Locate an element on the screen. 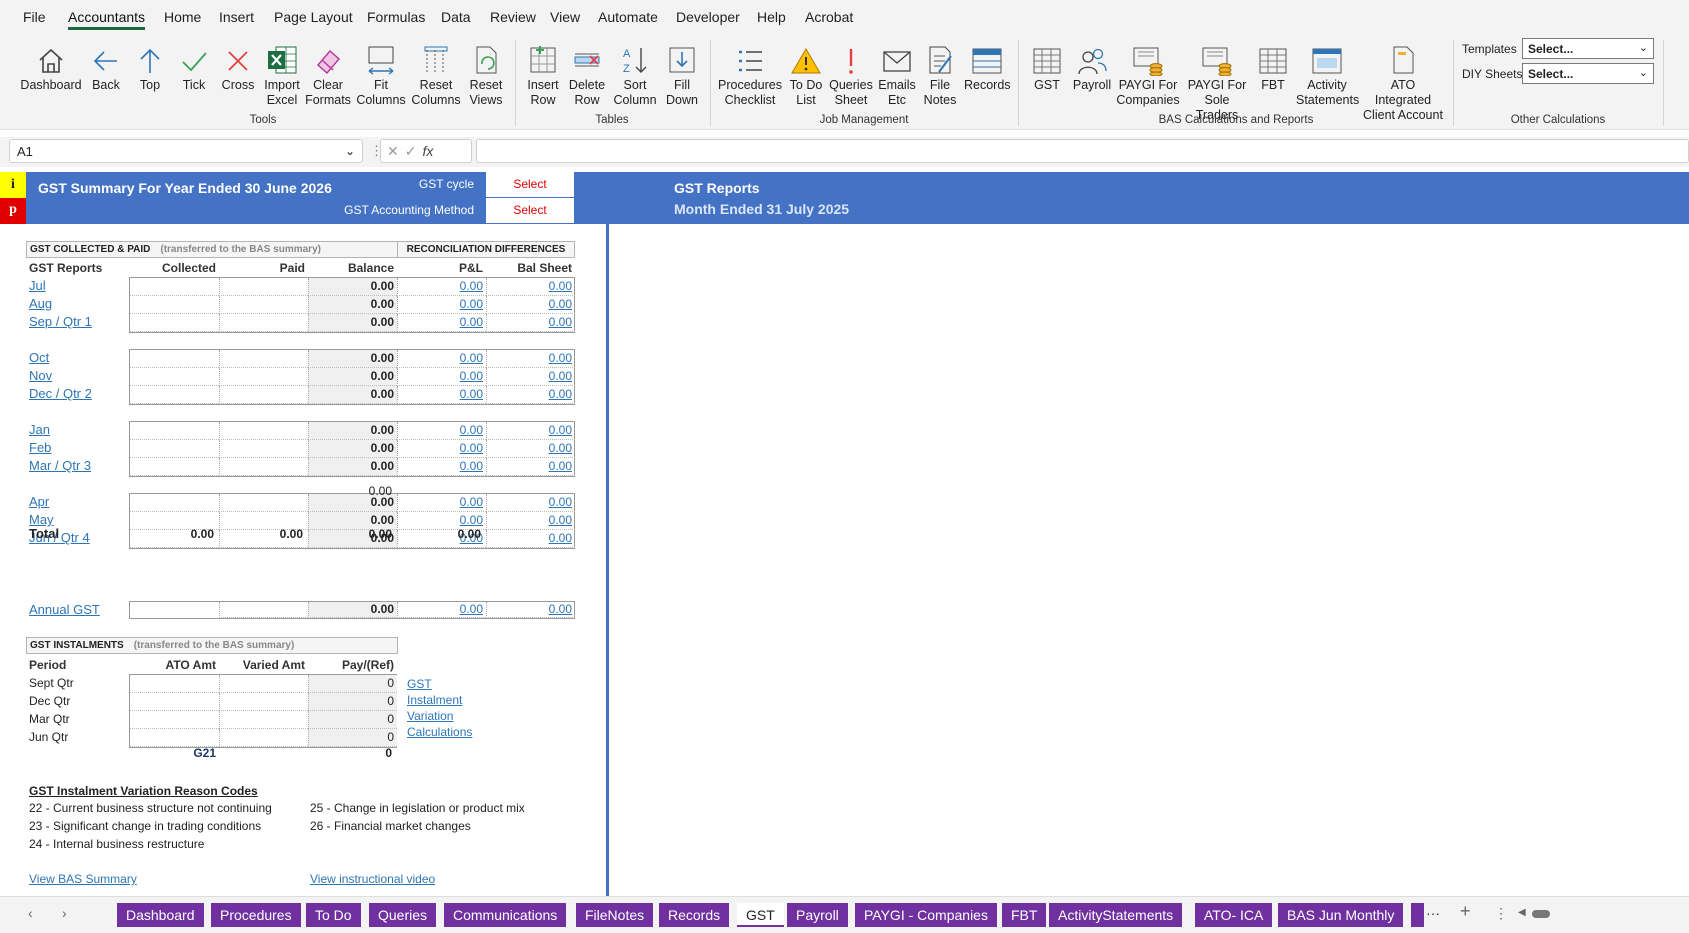  info-icon: i is located at coordinates (13, 185).